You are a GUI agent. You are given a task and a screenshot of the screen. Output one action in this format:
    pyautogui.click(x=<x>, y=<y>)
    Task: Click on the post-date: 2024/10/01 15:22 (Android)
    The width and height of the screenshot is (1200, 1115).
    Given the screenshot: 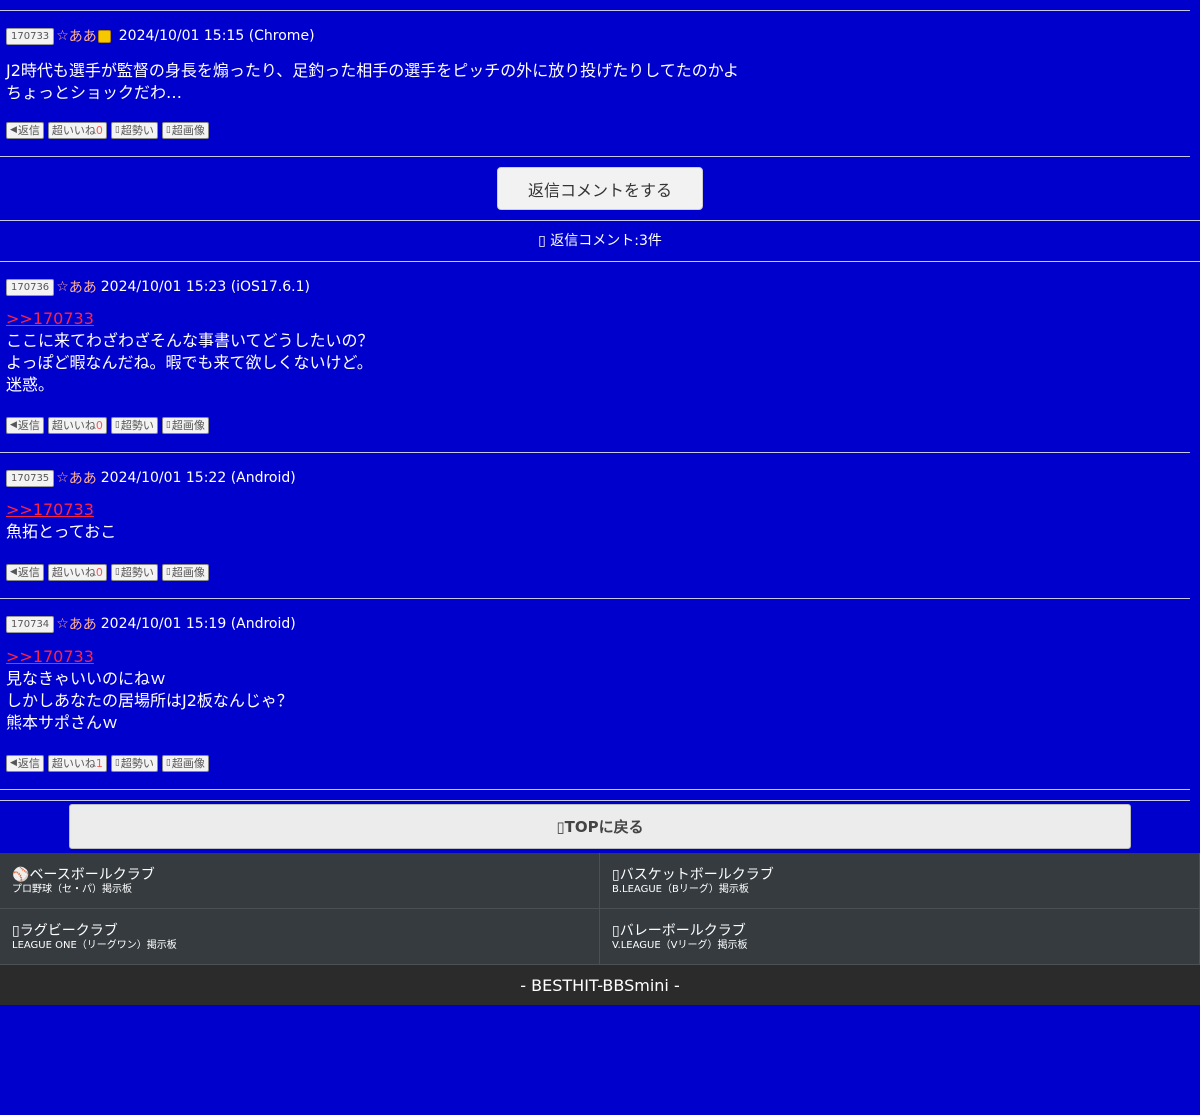 What is the action you would take?
    pyautogui.click(x=198, y=478)
    